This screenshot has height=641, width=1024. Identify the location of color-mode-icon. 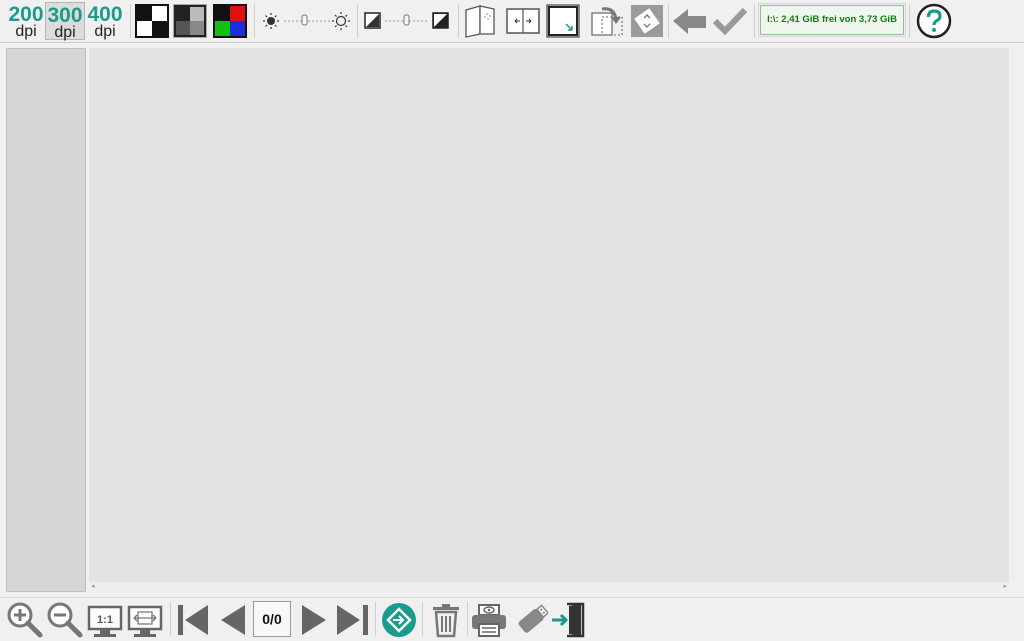
(230, 21).